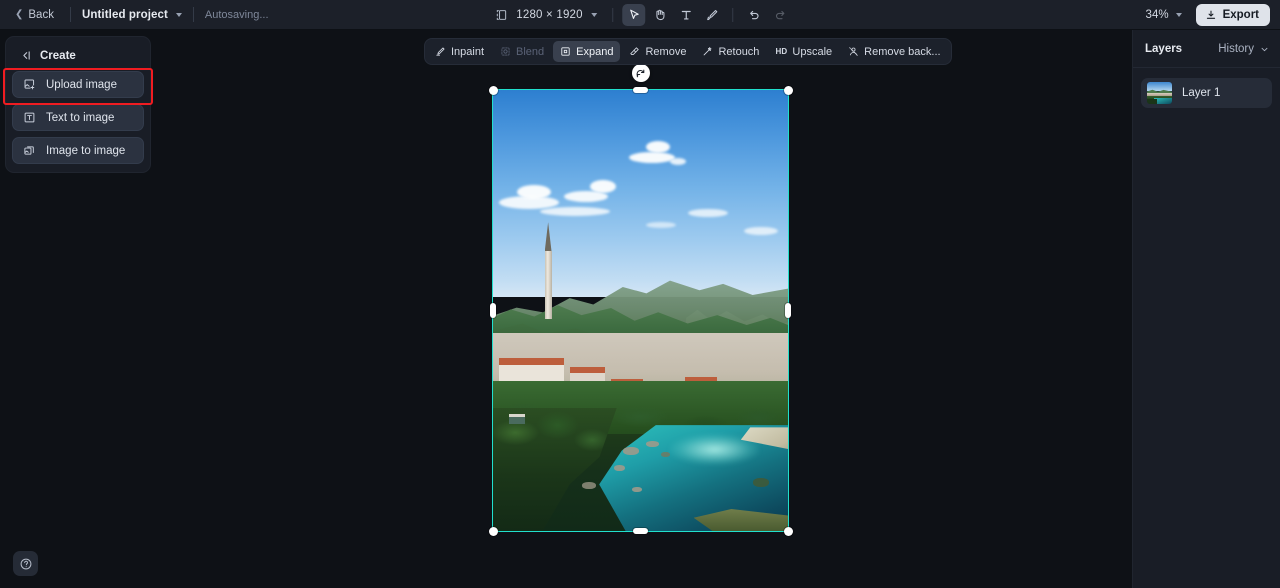  Describe the element at coordinates (125, 15) in the screenshot. I see `project-name: Untitled project` at that location.